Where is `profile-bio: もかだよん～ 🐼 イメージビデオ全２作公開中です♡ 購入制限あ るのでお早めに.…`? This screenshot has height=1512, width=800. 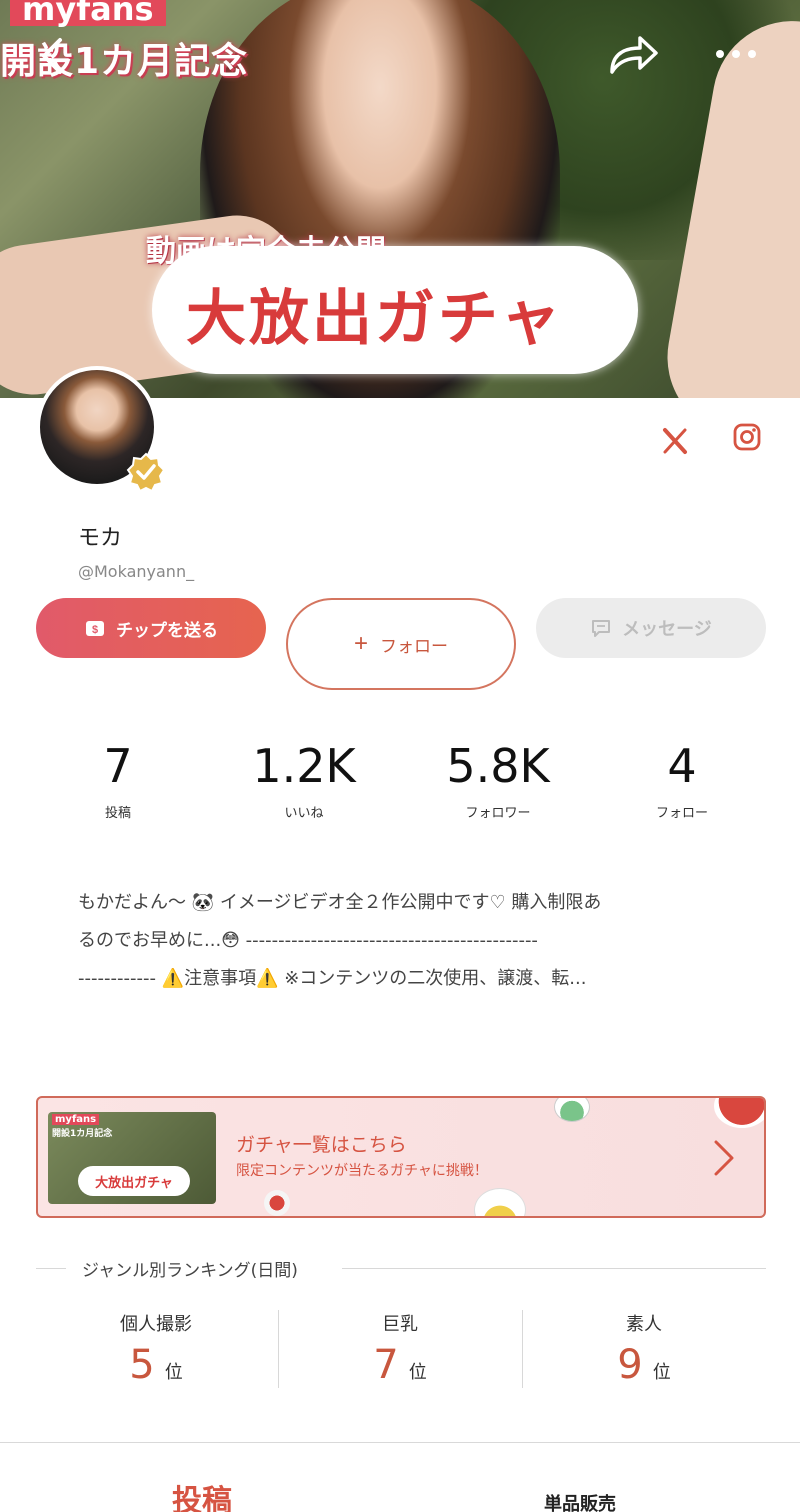
profile-bio: もかだよん～ 🐼 イメージビデオ全２作公開中です♡ 購入制限あ るのでお早めに.… is located at coordinates (403, 941).